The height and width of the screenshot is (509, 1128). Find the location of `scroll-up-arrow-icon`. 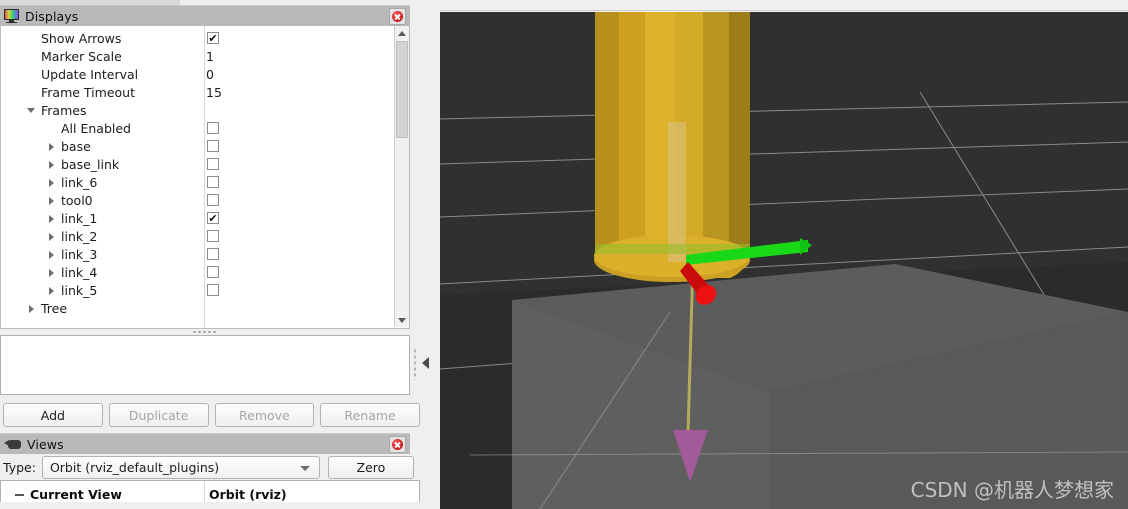

scroll-up-arrow-icon is located at coordinates (402, 33).